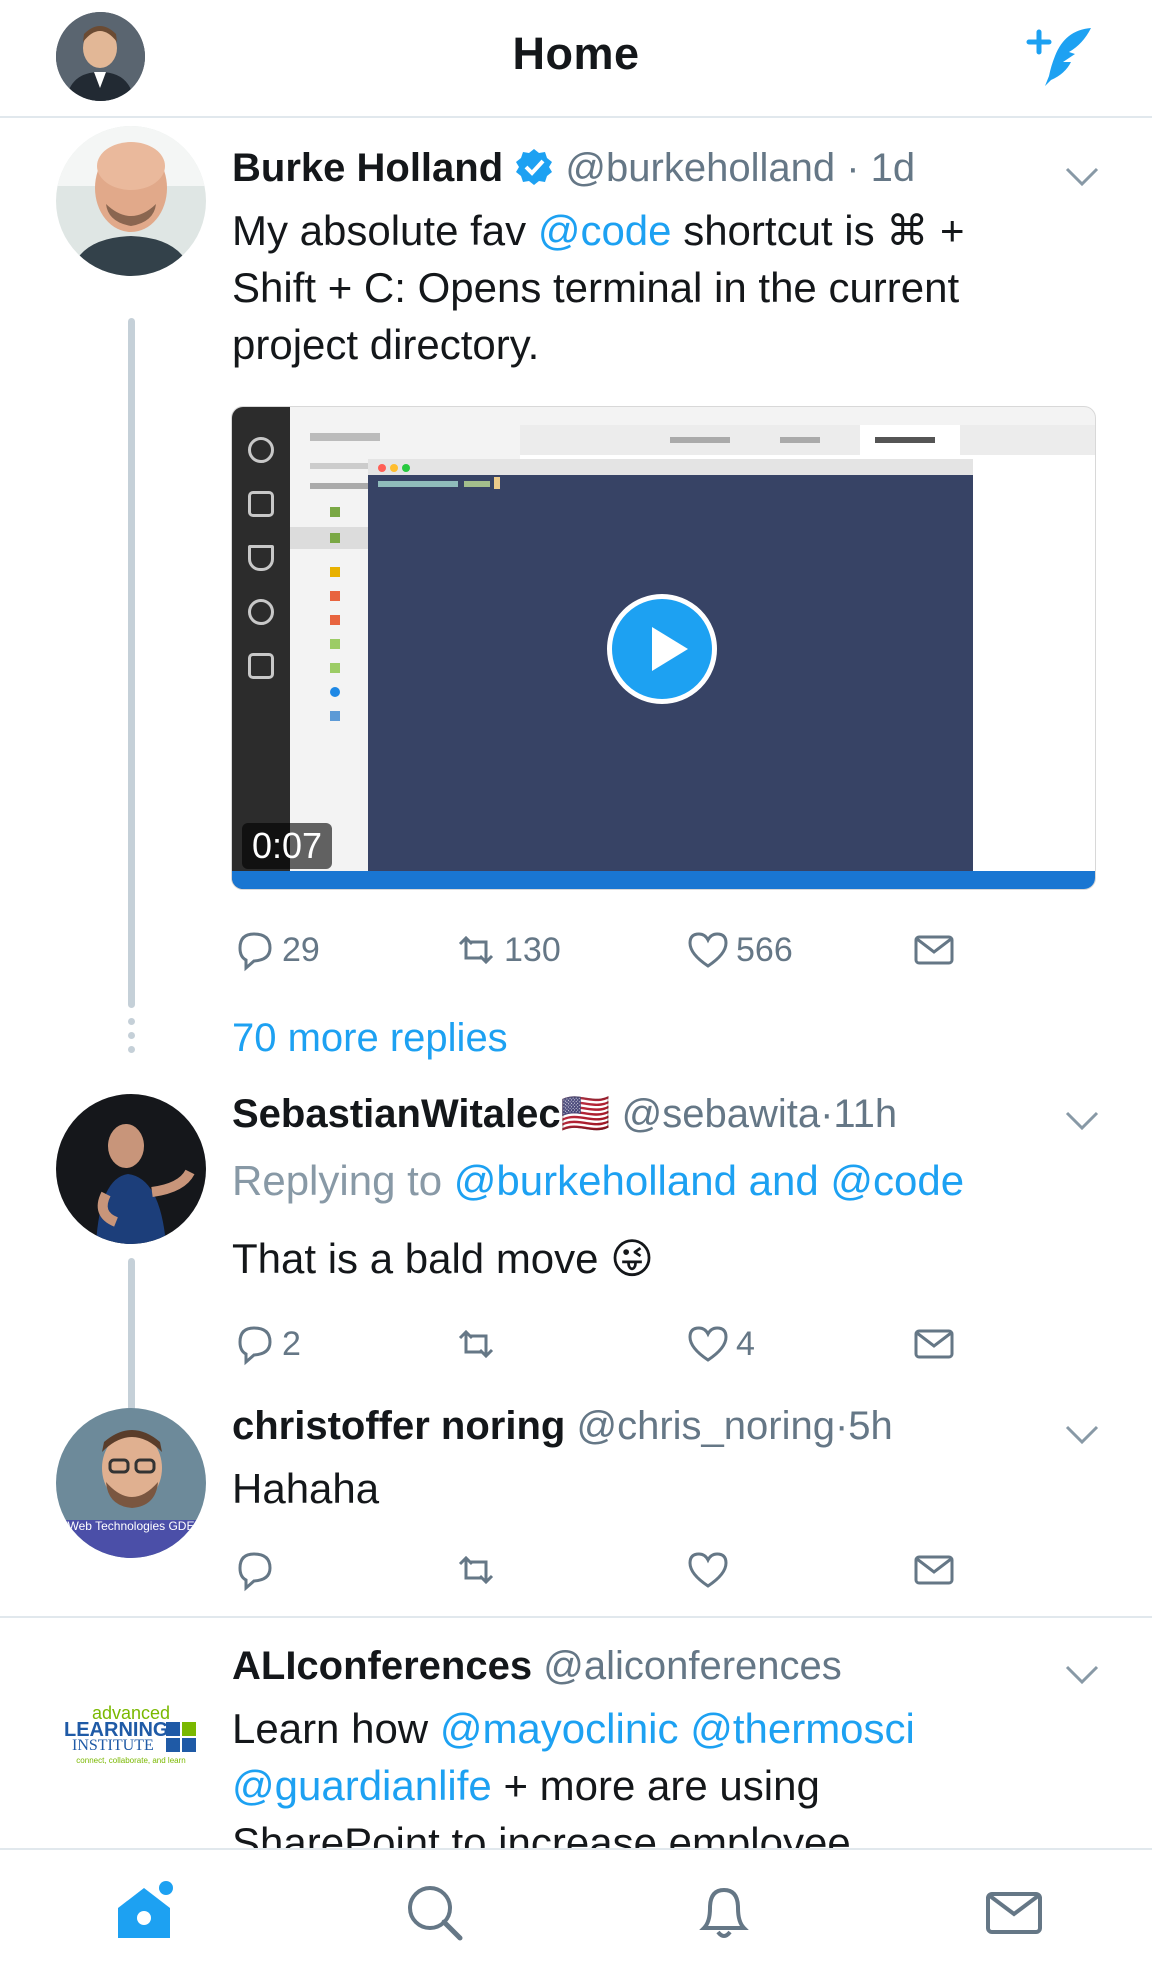 The height and width of the screenshot is (1988, 1152). I want to click on mention-link: @guardianlife, so click(362, 1785).